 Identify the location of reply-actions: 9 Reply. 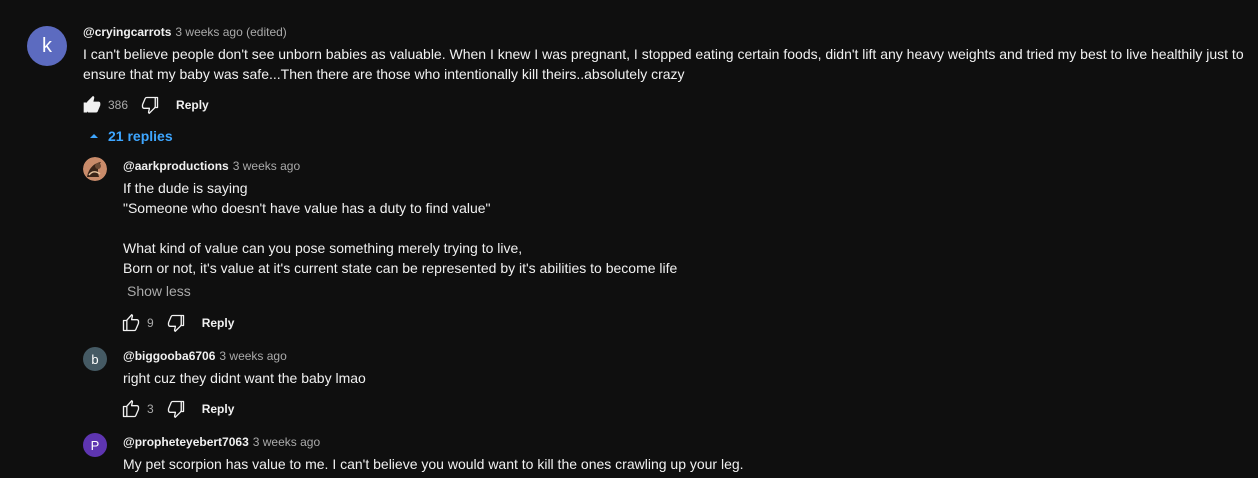
(176, 323).